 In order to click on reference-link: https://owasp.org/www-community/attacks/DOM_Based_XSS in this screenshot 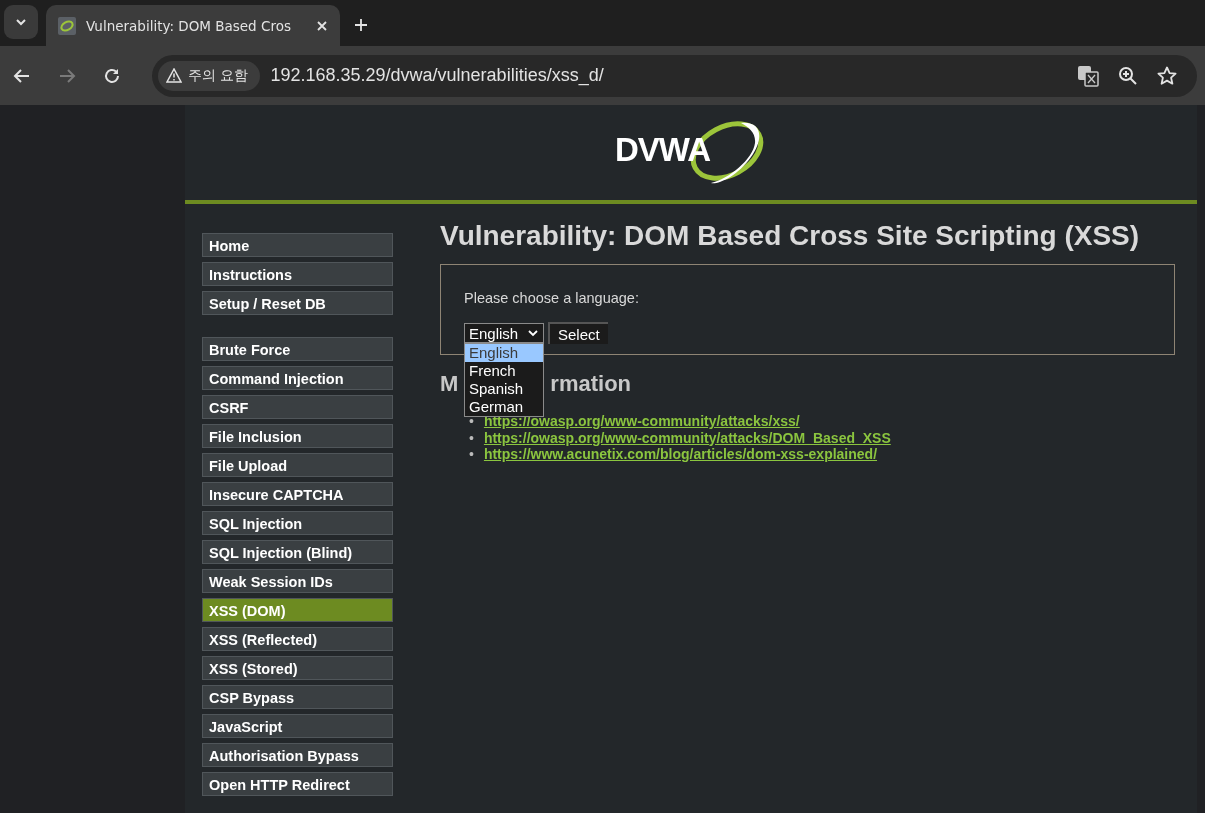, I will do `click(687, 437)`.